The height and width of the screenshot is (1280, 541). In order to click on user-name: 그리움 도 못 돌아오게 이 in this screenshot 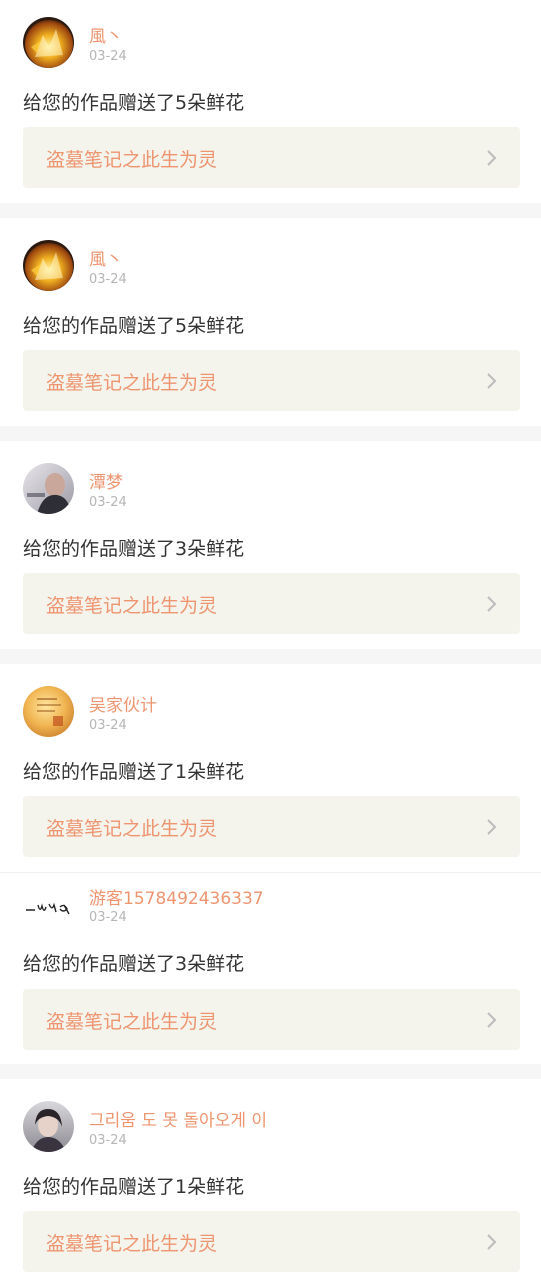, I will do `click(178, 1118)`.